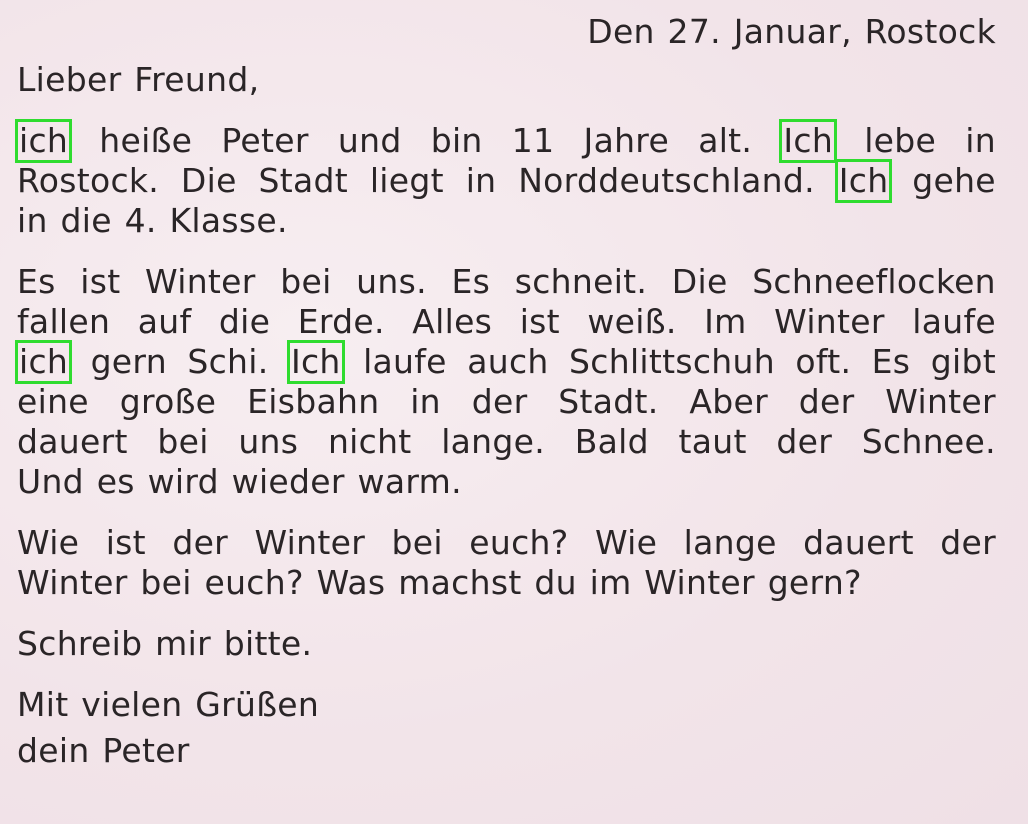  I want to click on word: lebe, so click(900, 140).